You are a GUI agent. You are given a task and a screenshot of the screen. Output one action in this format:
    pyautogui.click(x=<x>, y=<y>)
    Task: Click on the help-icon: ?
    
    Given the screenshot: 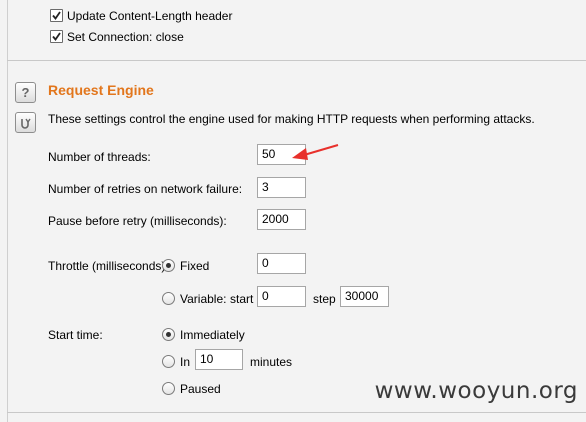 What is the action you would take?
    pyautogui.click(x=25, y=92)
    